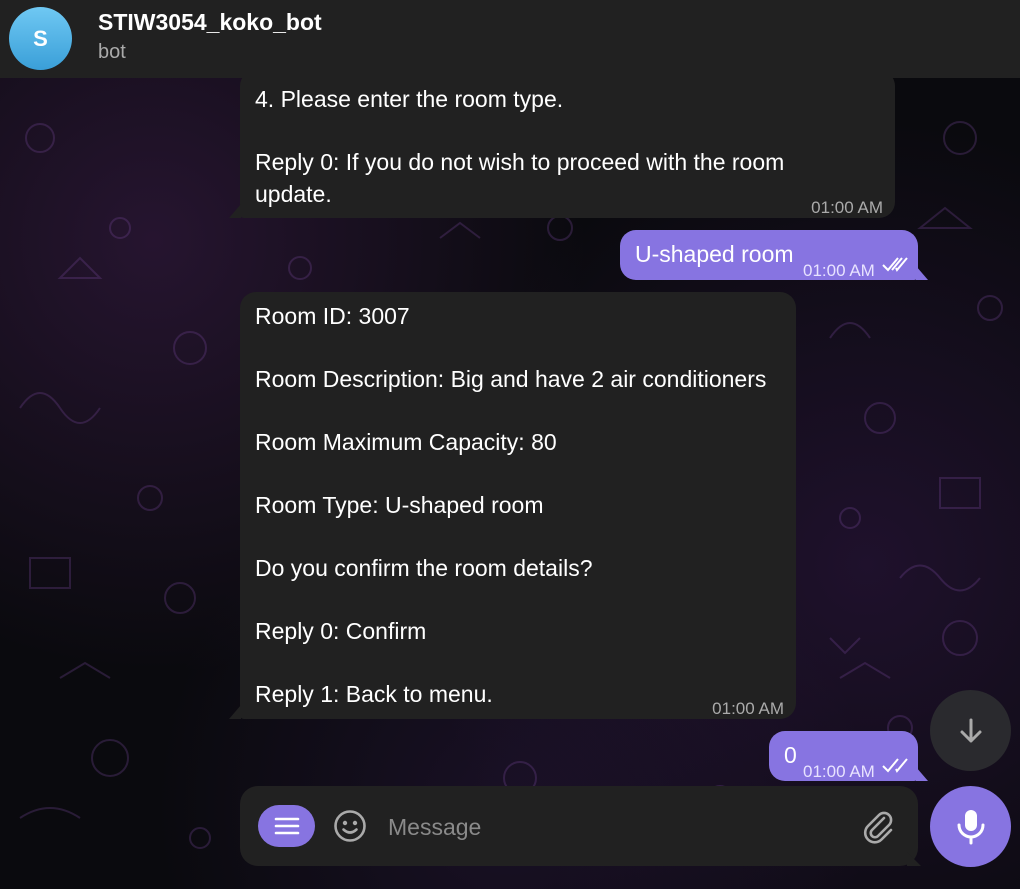 The height and width of the screenshot is (889, 1020). What do you see at coordinates (424, 568) in the screenshot?
I see `message-text-line: Do you confirm the room details?` at bounding box center [424, 568].